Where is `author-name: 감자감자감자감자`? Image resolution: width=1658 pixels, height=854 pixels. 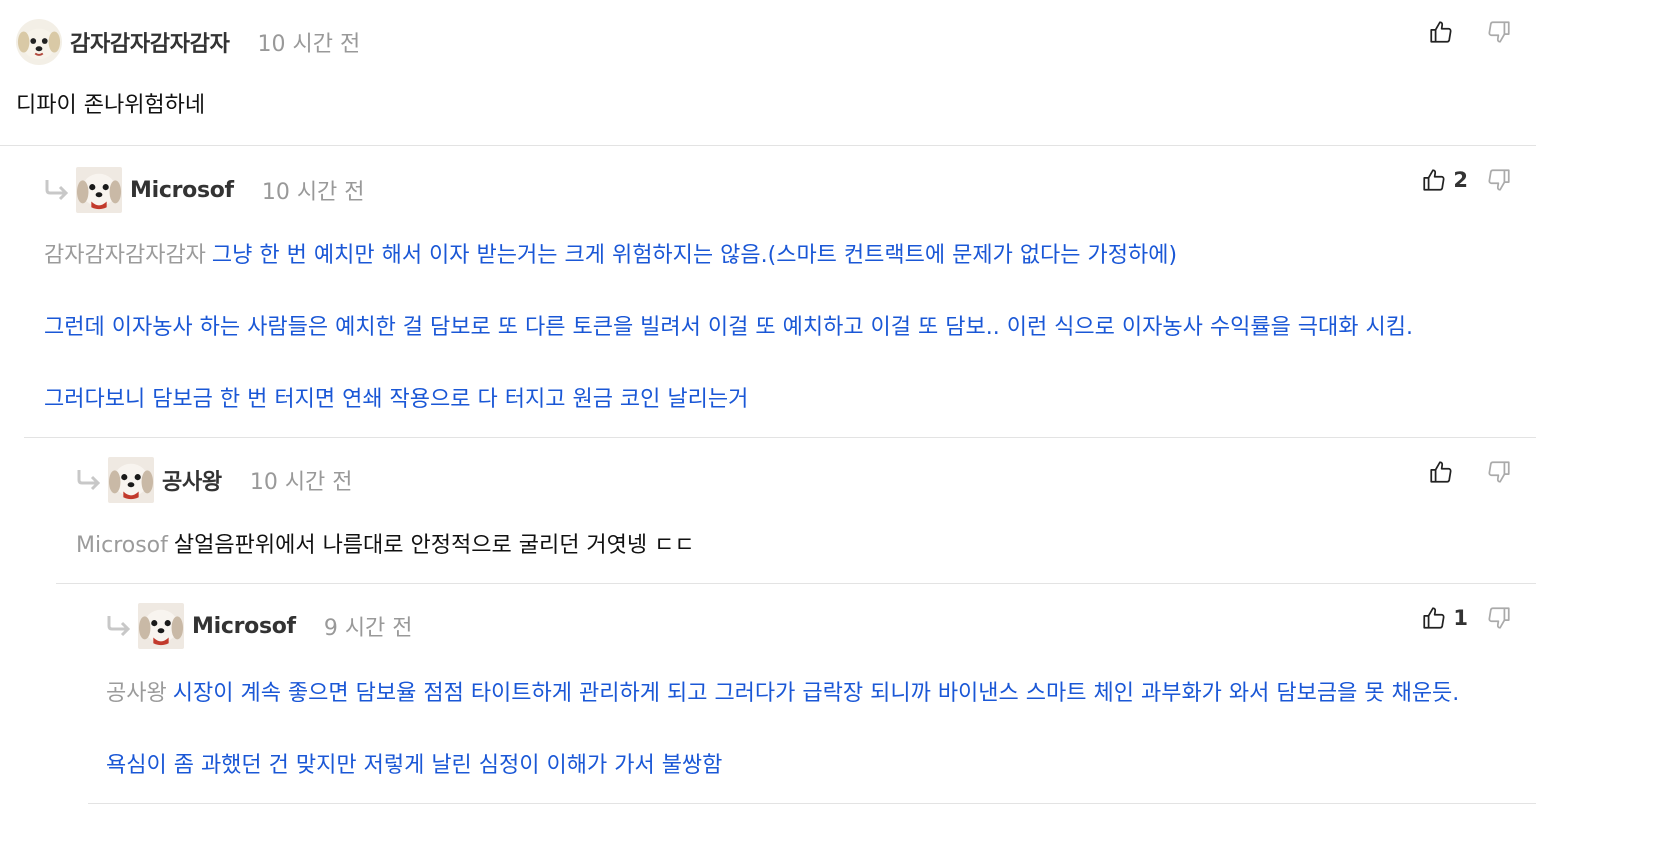
author-name: 감자감자감자감자 is located at coordinates (150, 42).